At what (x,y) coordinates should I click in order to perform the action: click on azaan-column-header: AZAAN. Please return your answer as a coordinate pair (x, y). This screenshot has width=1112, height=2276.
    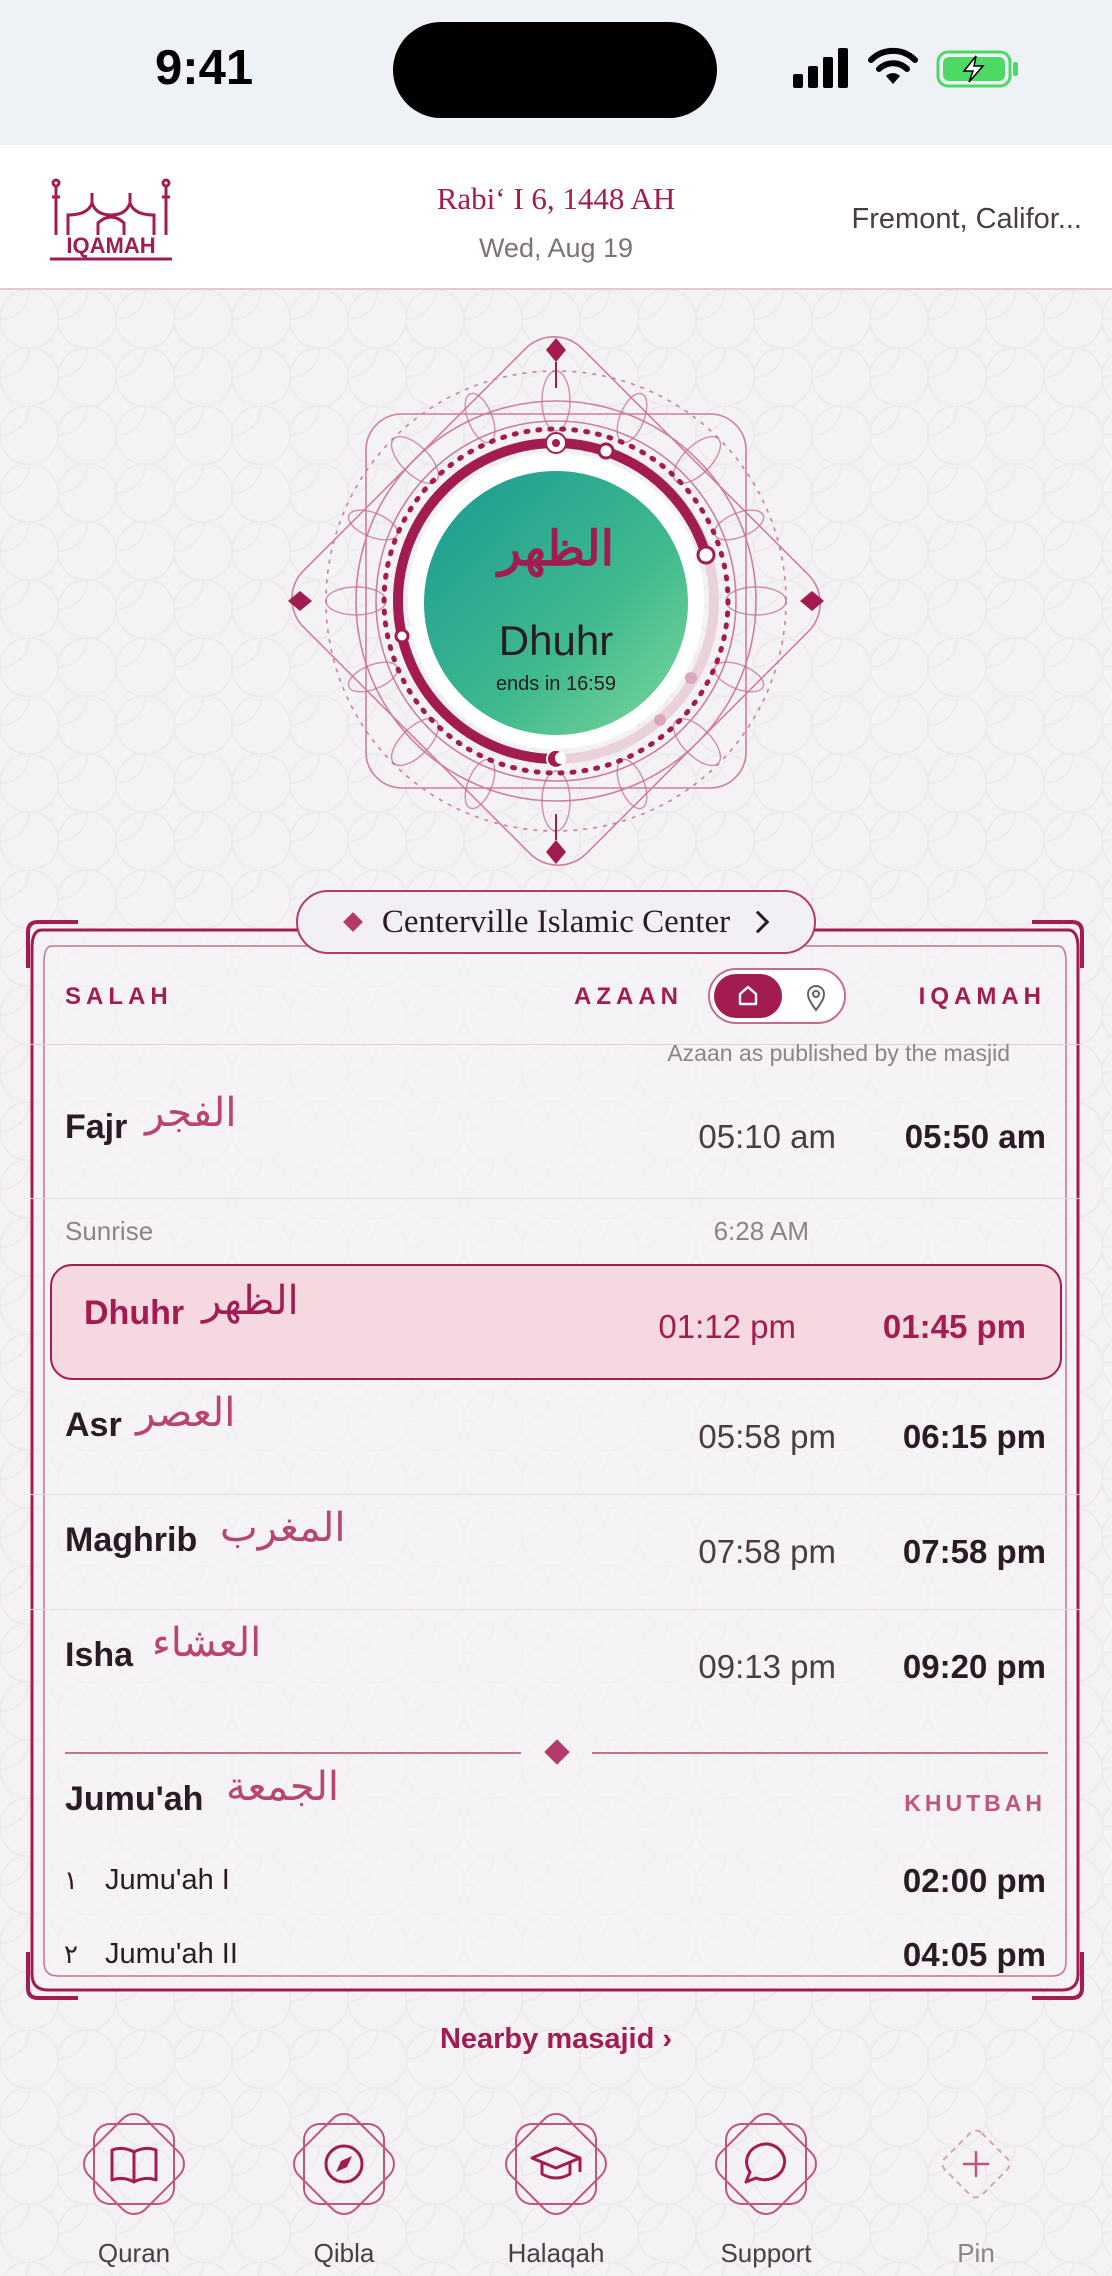
    Looking at the image, I should click on (628, 996).